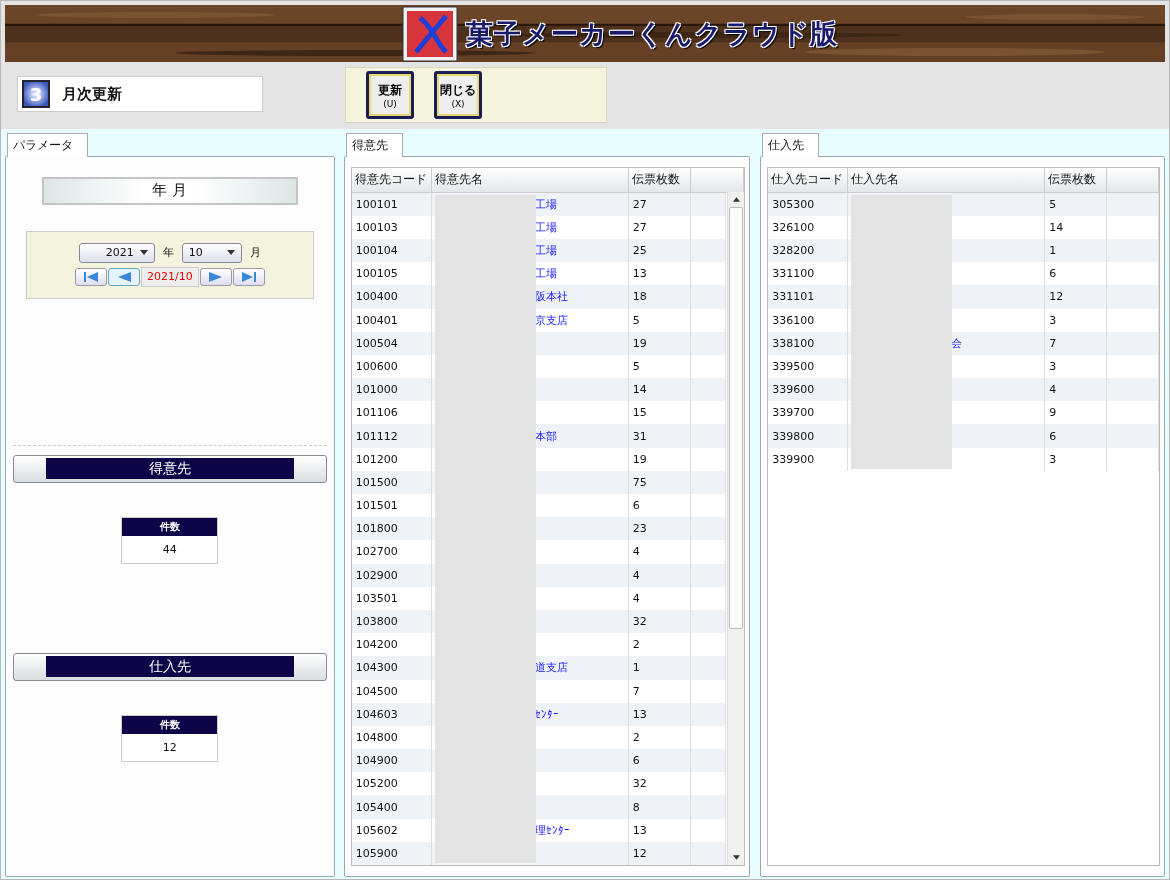  Describe the element at coordinates (791, 144) in the screenshot. I see `tab: 仕入先` at that location.